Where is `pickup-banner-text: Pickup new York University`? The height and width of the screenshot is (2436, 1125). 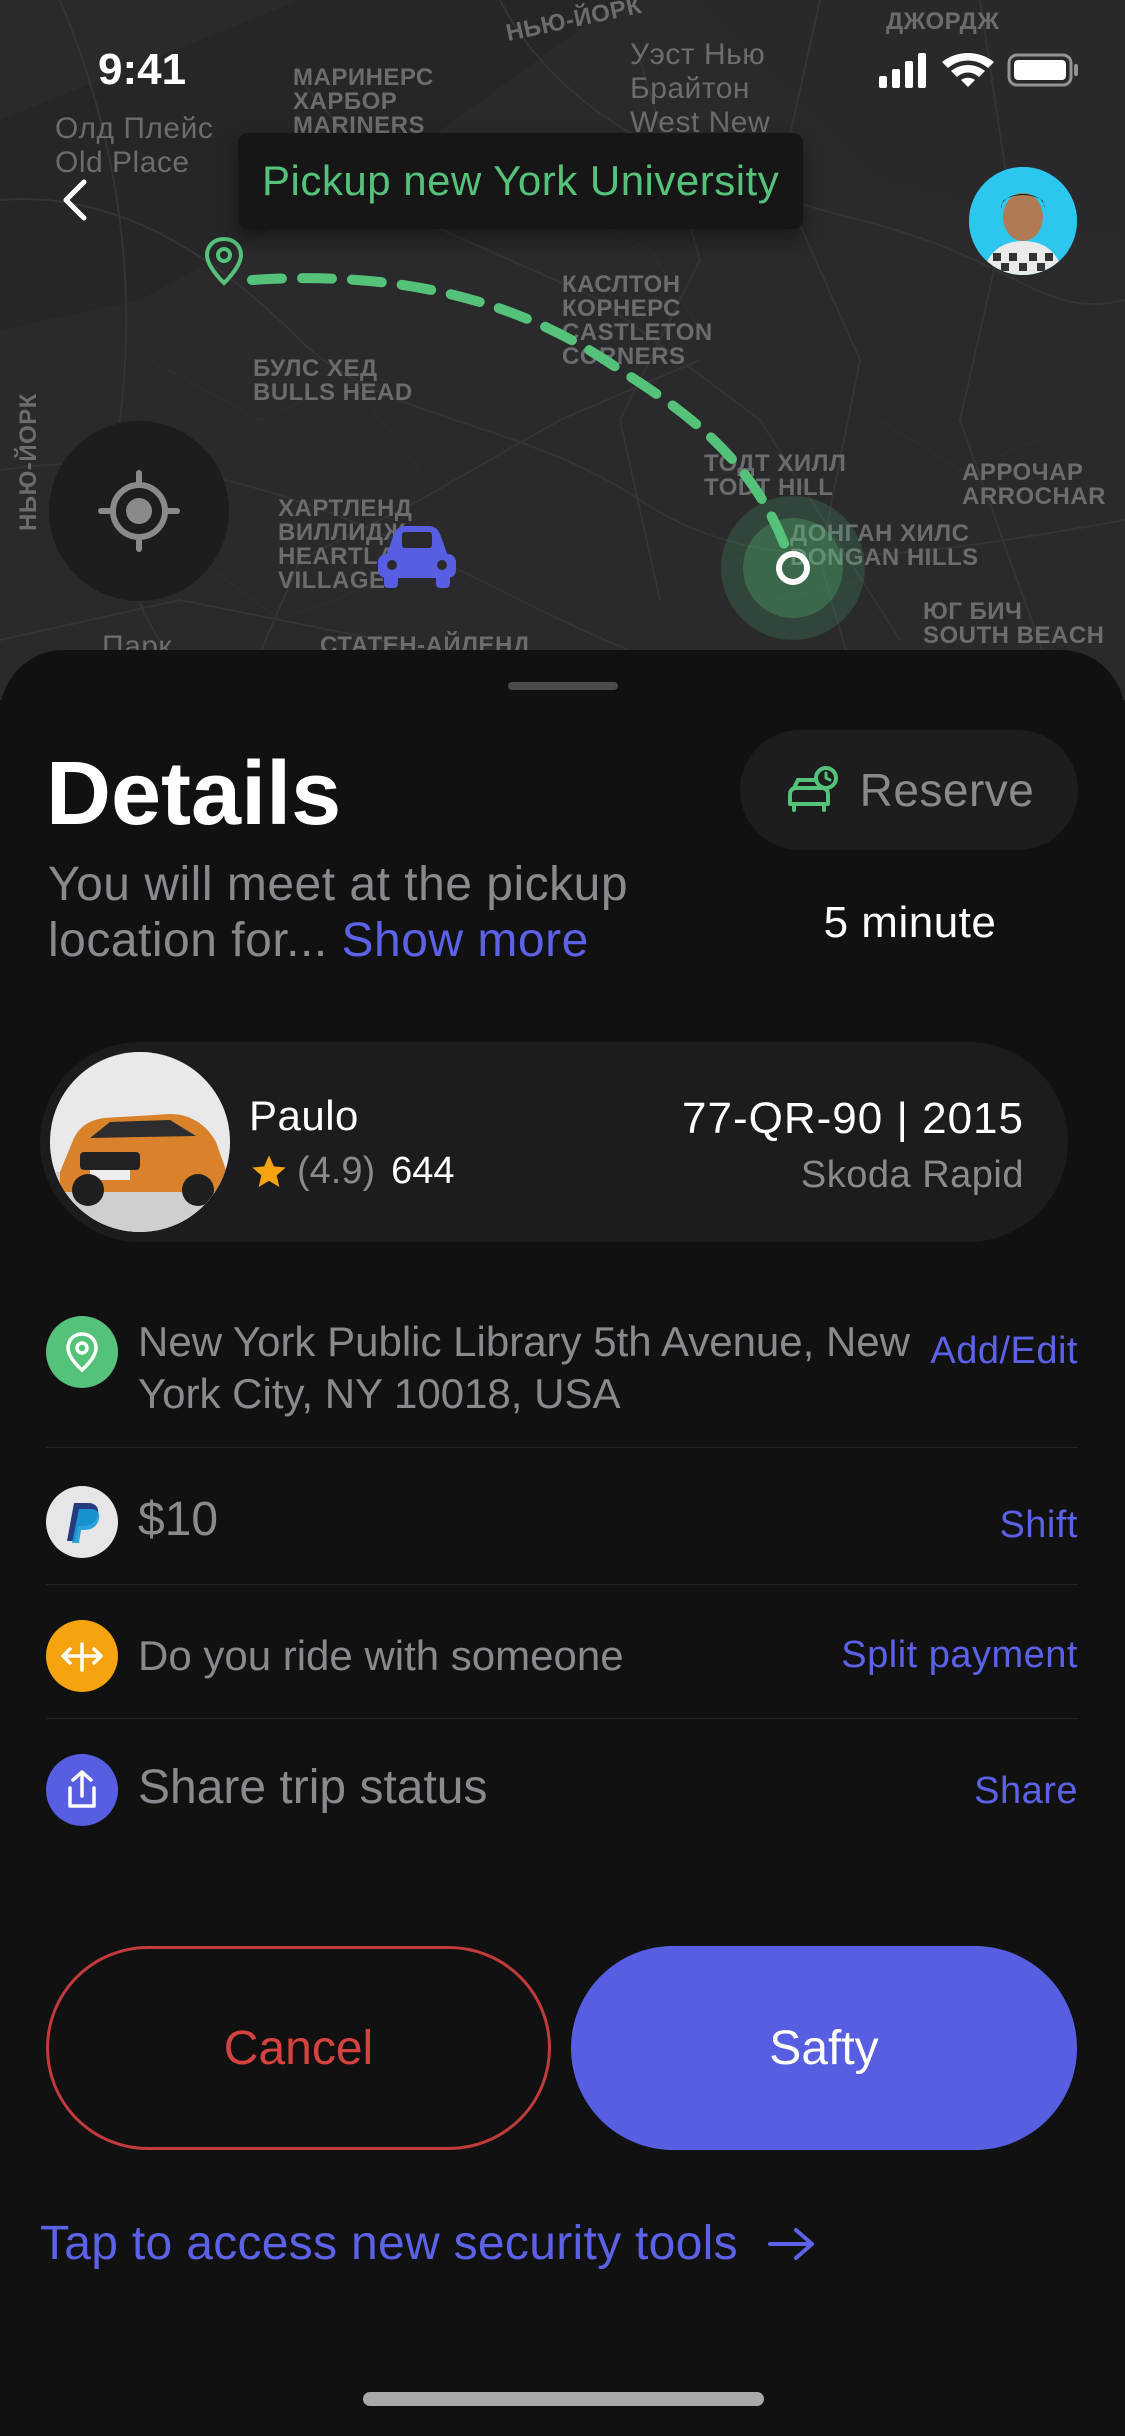 pickup-banner-text: Pickup new York University is located at coordinates (521, 180).